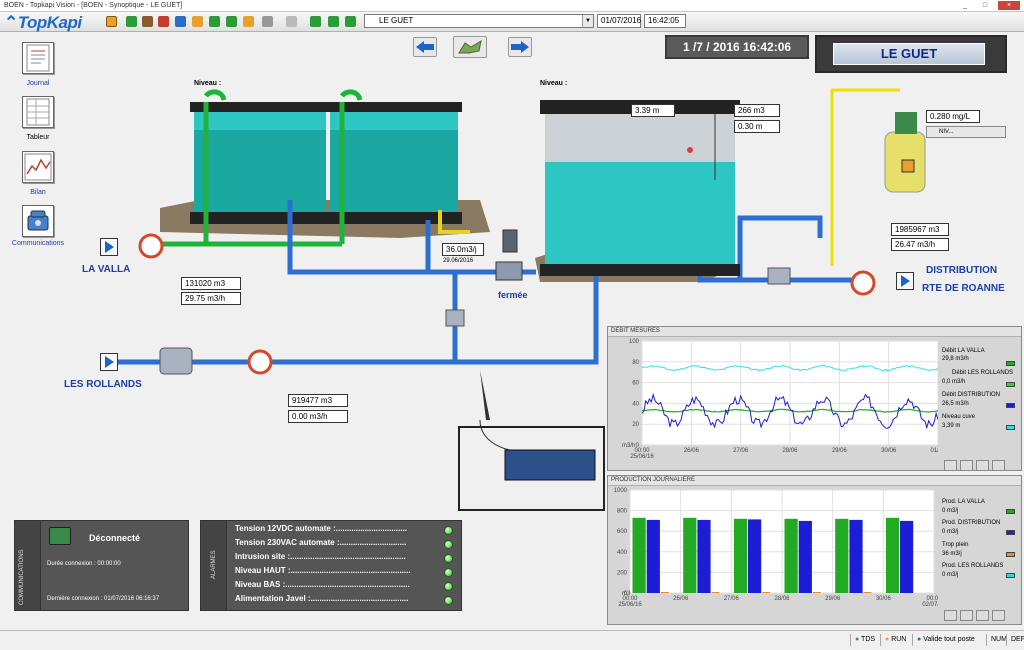  I want to click on tank1-top, so click(260, 107).